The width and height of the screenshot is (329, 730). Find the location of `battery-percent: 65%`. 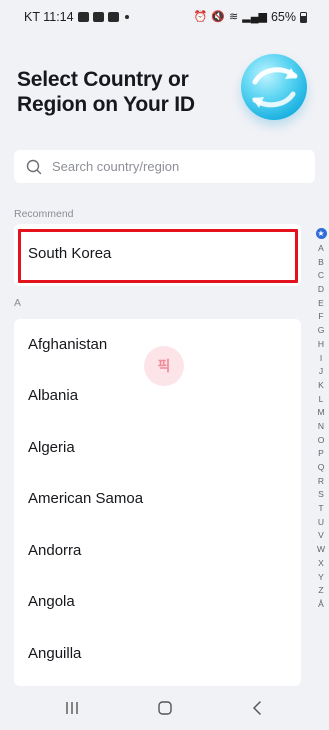

battery-percent: 65% is located at coordinates (283, 17).